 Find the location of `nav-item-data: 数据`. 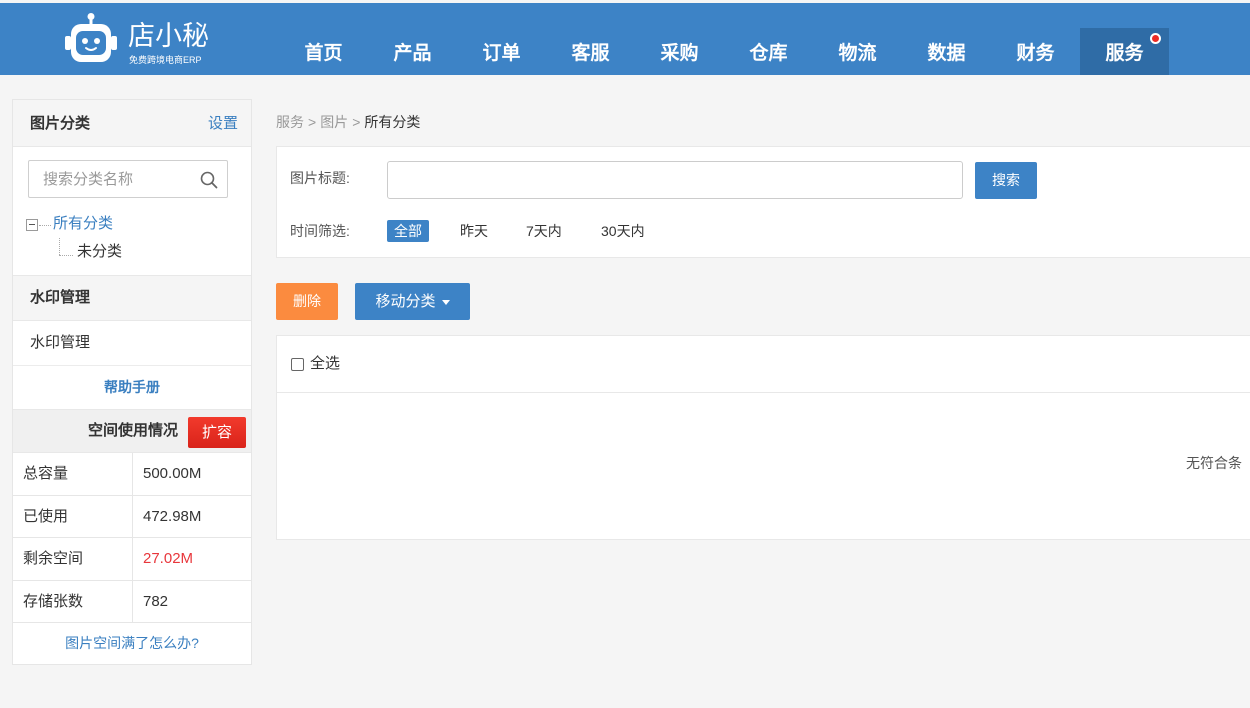

nav-item-data: 数据 is located at coordinates (946, 51).